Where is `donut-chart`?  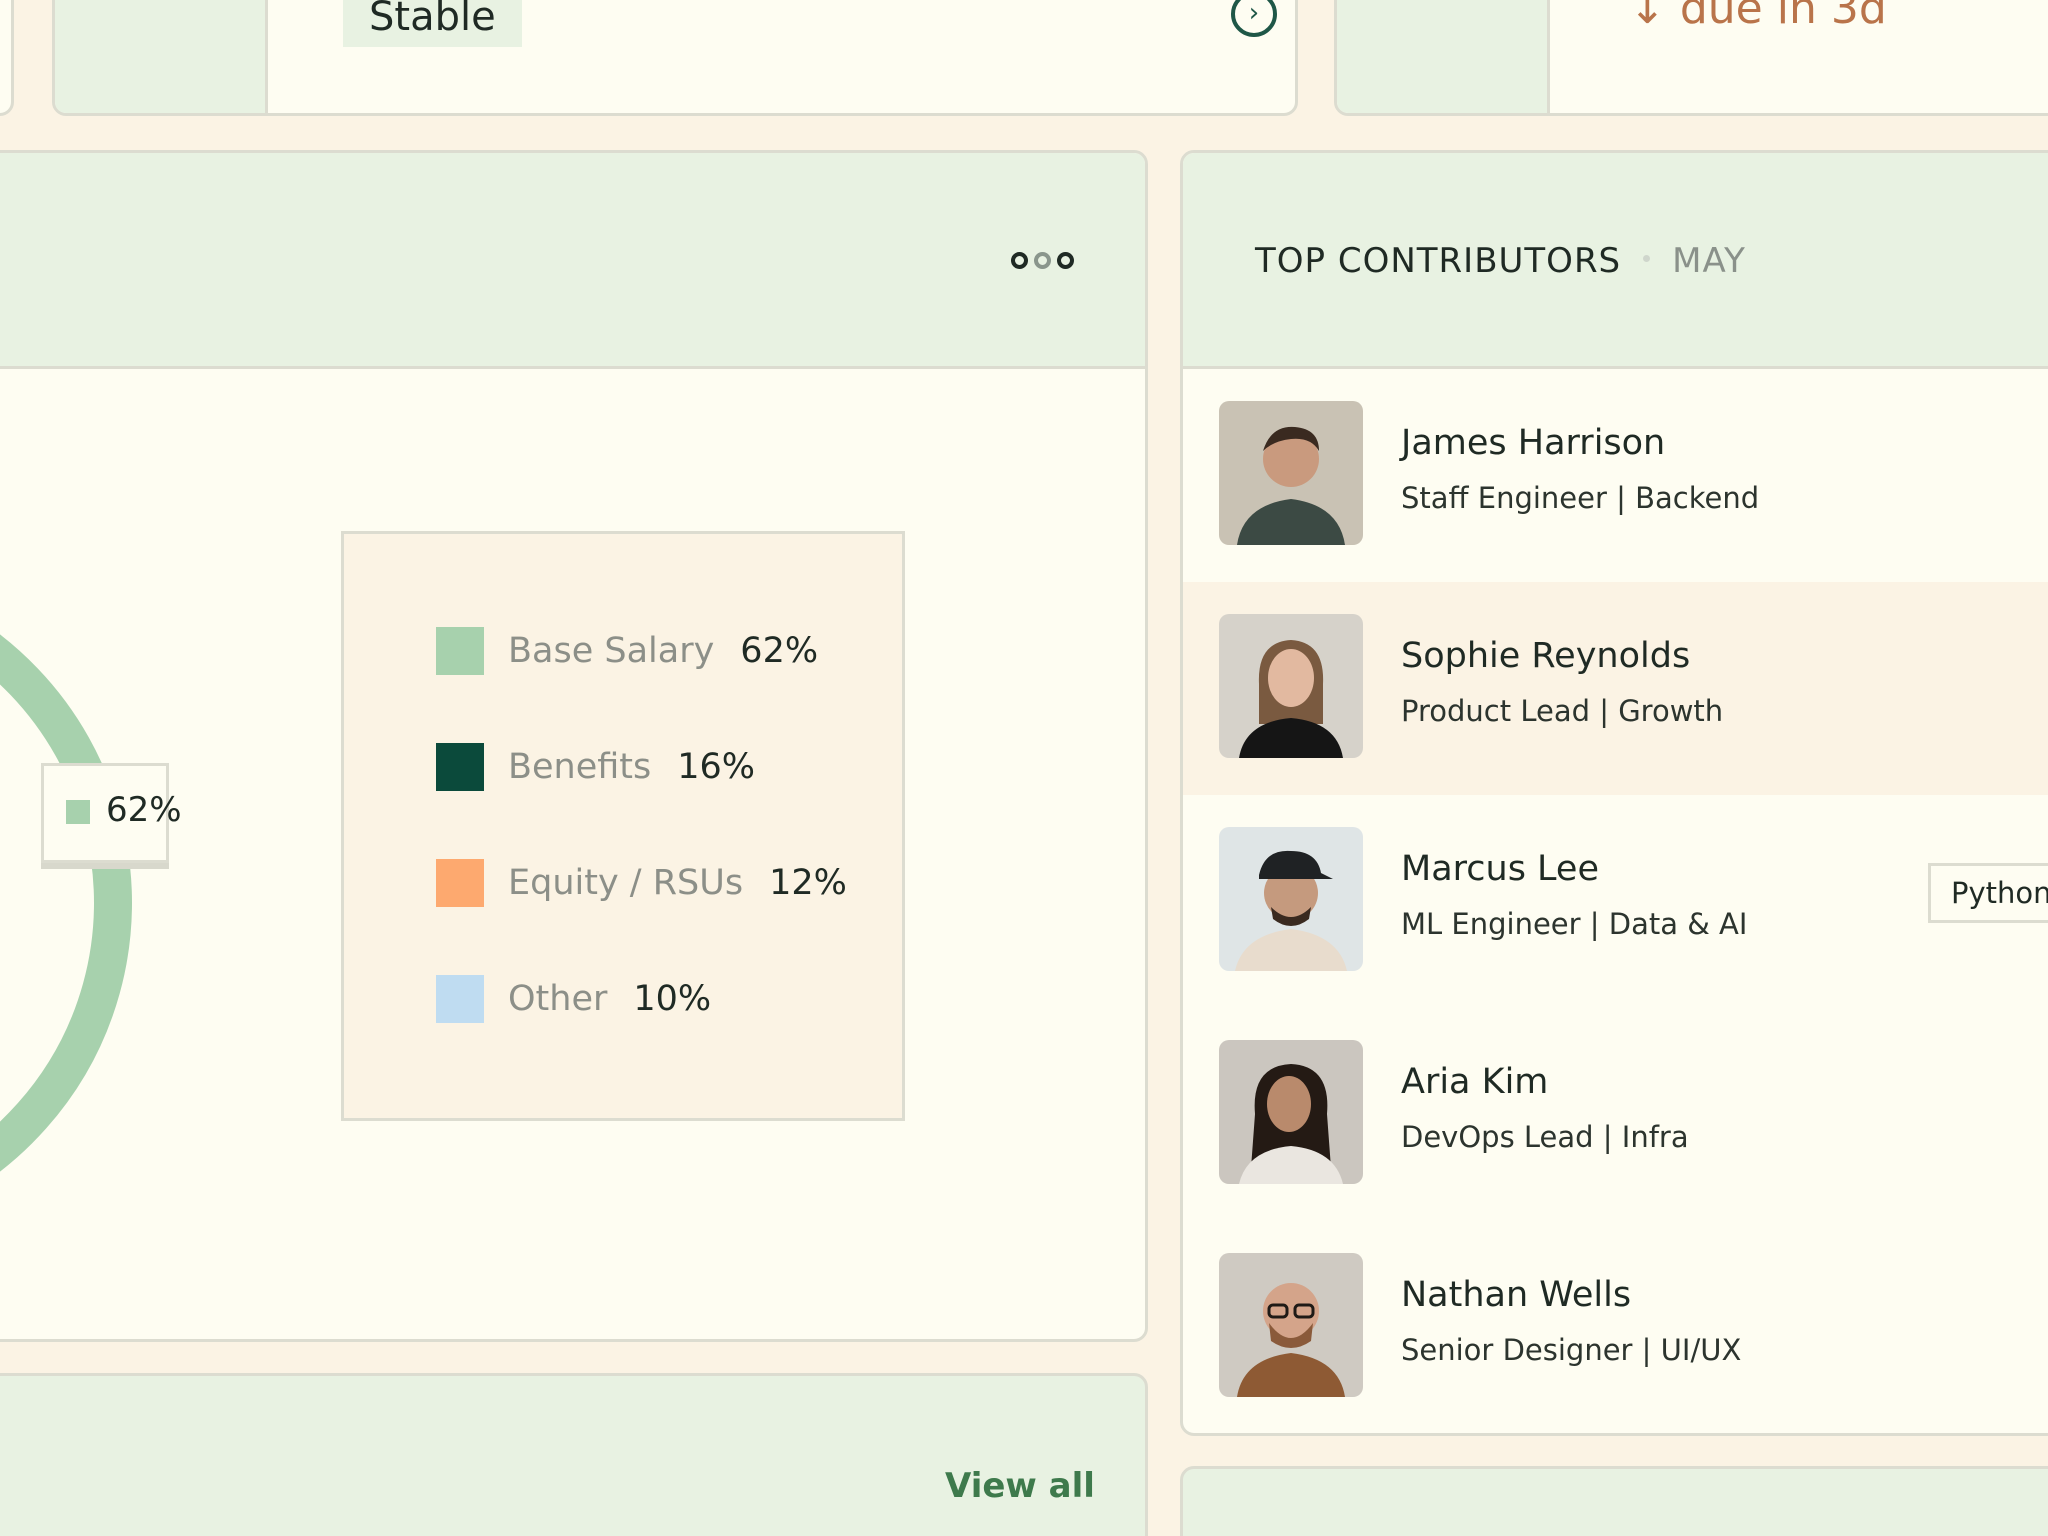 donut-chart is located at coordinates (66, 912).